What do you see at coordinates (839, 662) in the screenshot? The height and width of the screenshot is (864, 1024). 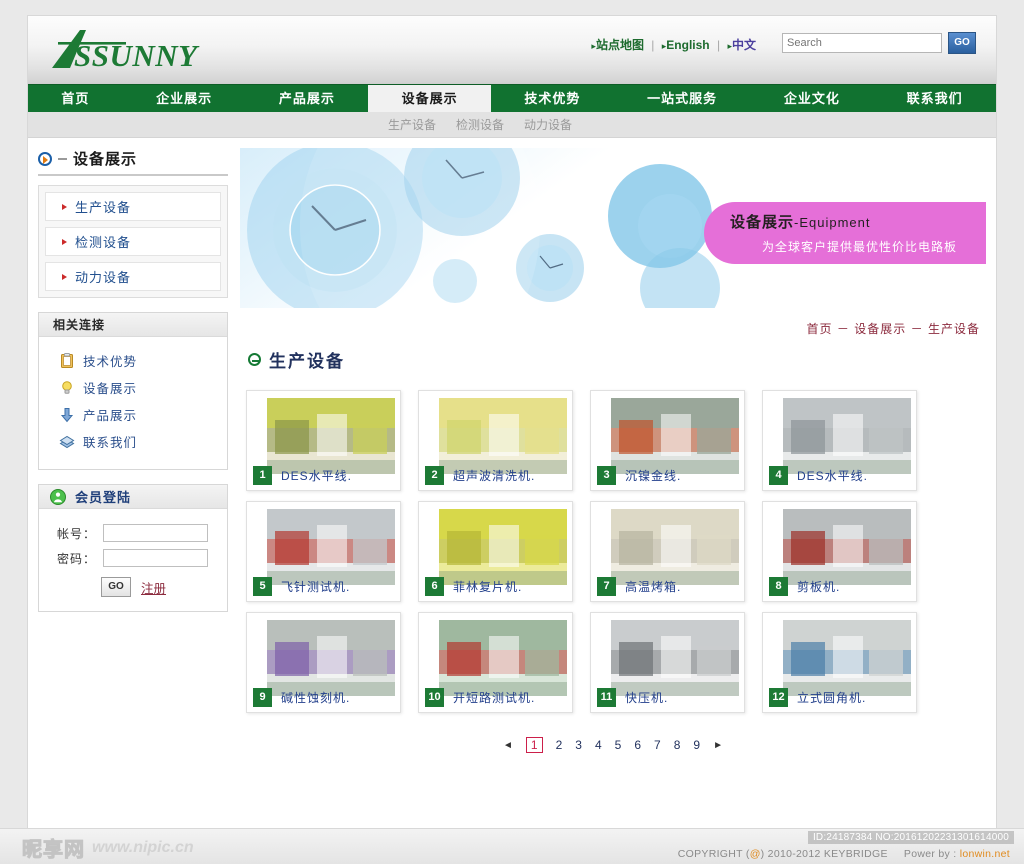 I see `product-card: 12 立式圆角机.` at bounding box center [839, 662].